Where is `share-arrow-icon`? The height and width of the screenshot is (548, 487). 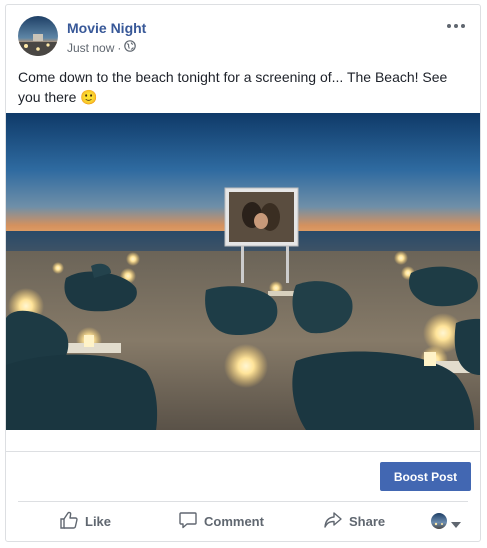 share-arrow-icon is located at coordinates (333, 521).